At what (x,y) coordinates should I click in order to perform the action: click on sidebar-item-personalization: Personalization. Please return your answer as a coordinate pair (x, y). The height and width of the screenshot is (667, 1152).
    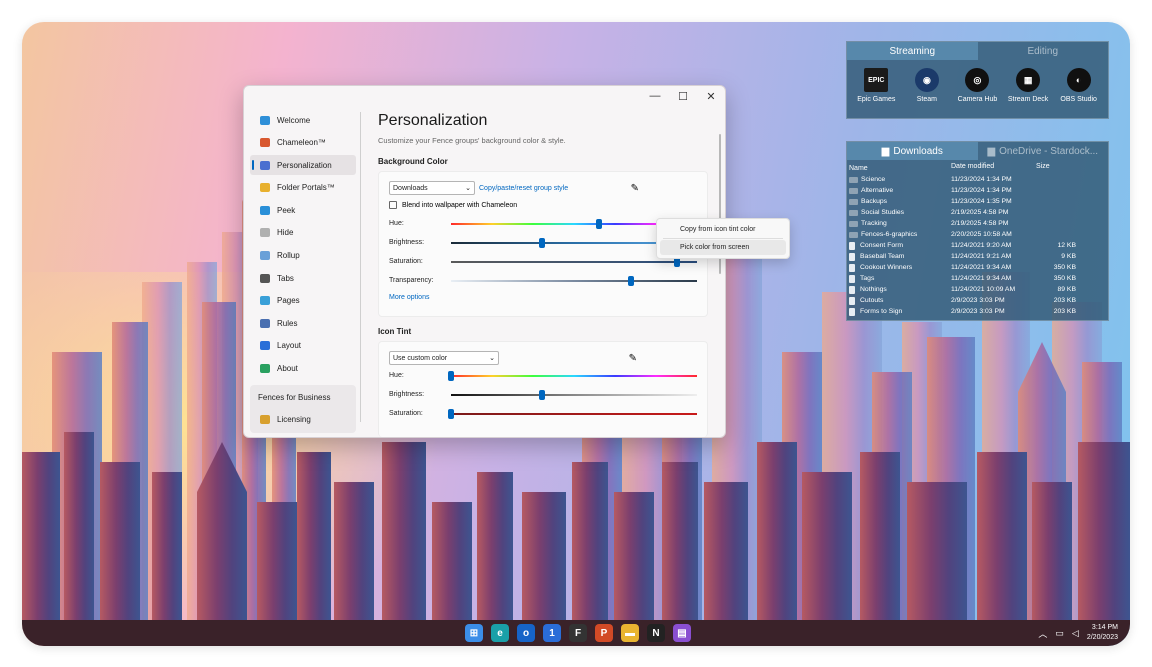
    Looking at the image, I should click on (303, 165).